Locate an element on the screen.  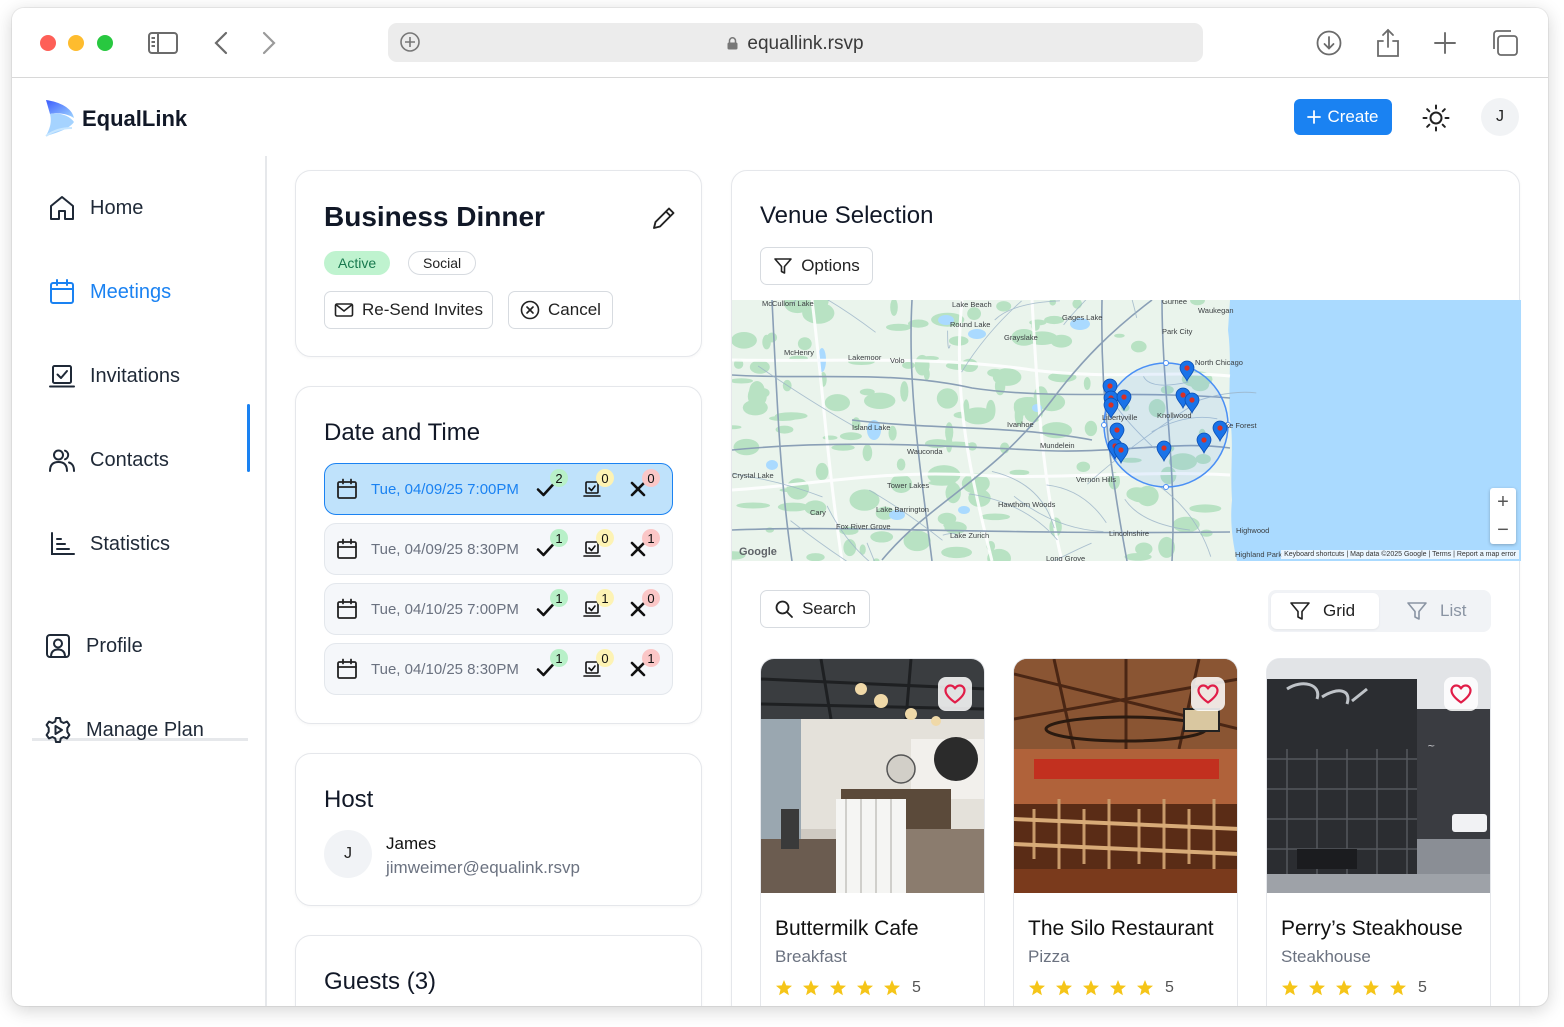
map-place-label: Highwood is located at coordinates (1252, 530).